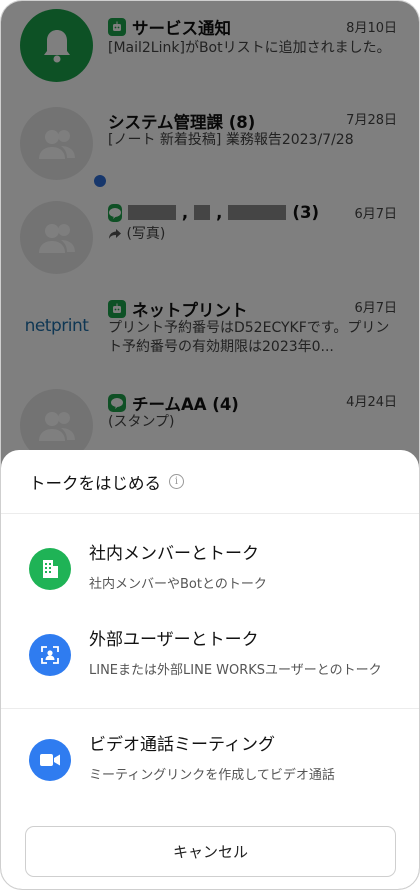  I want to click on external-user-icon, so click(50, 655).